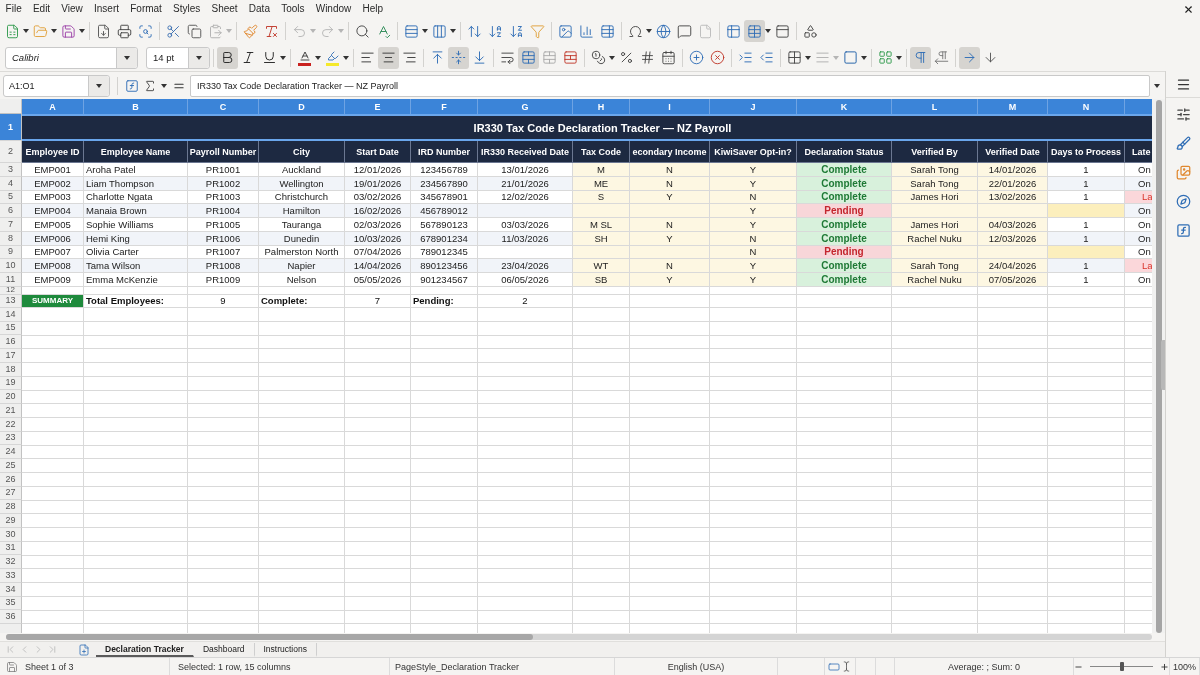 The width and height of the screenshot is (1200, 675). Describe the element at coordinates (333, 9) in the screenshot. I see `menu-item: Window` at that location.